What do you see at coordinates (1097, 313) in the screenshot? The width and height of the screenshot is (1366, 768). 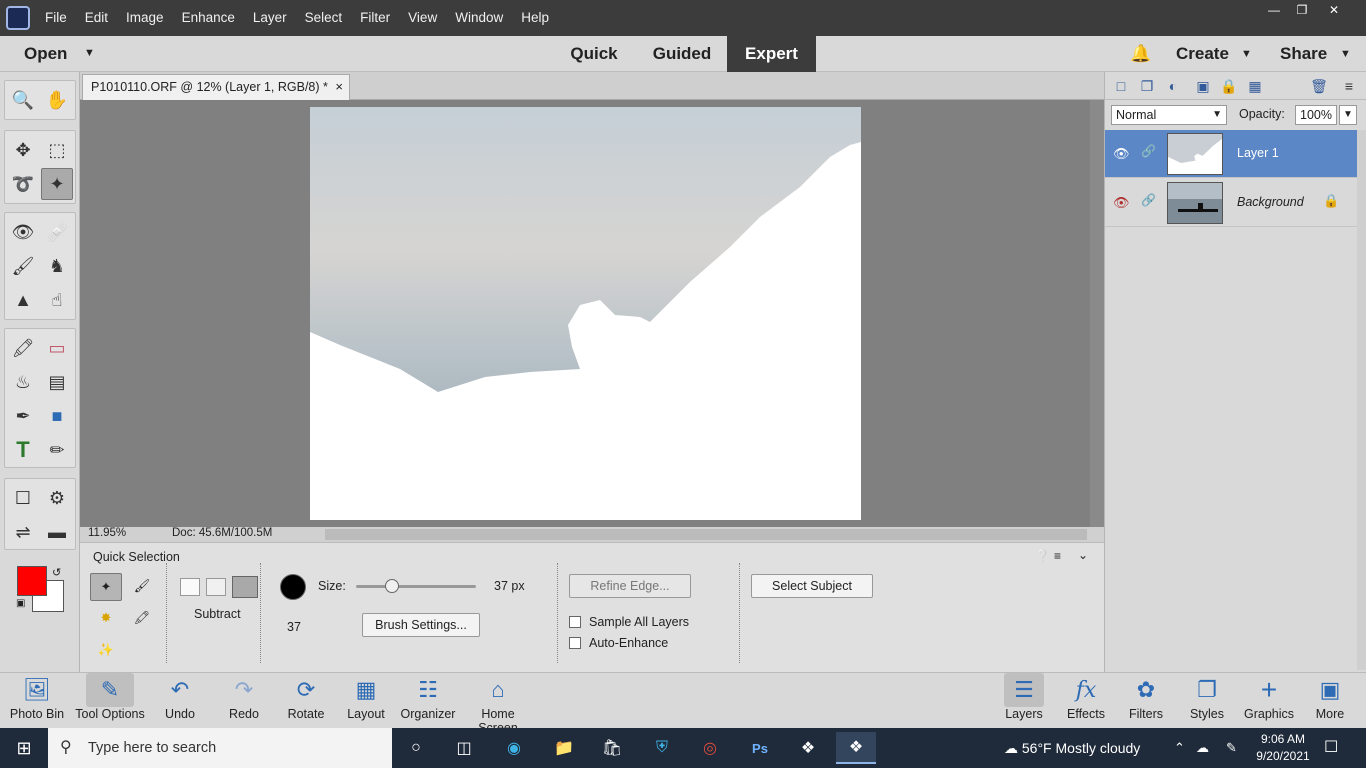 I see `canvas-vertical-scrollbar` at bounding box center [1097, 313].